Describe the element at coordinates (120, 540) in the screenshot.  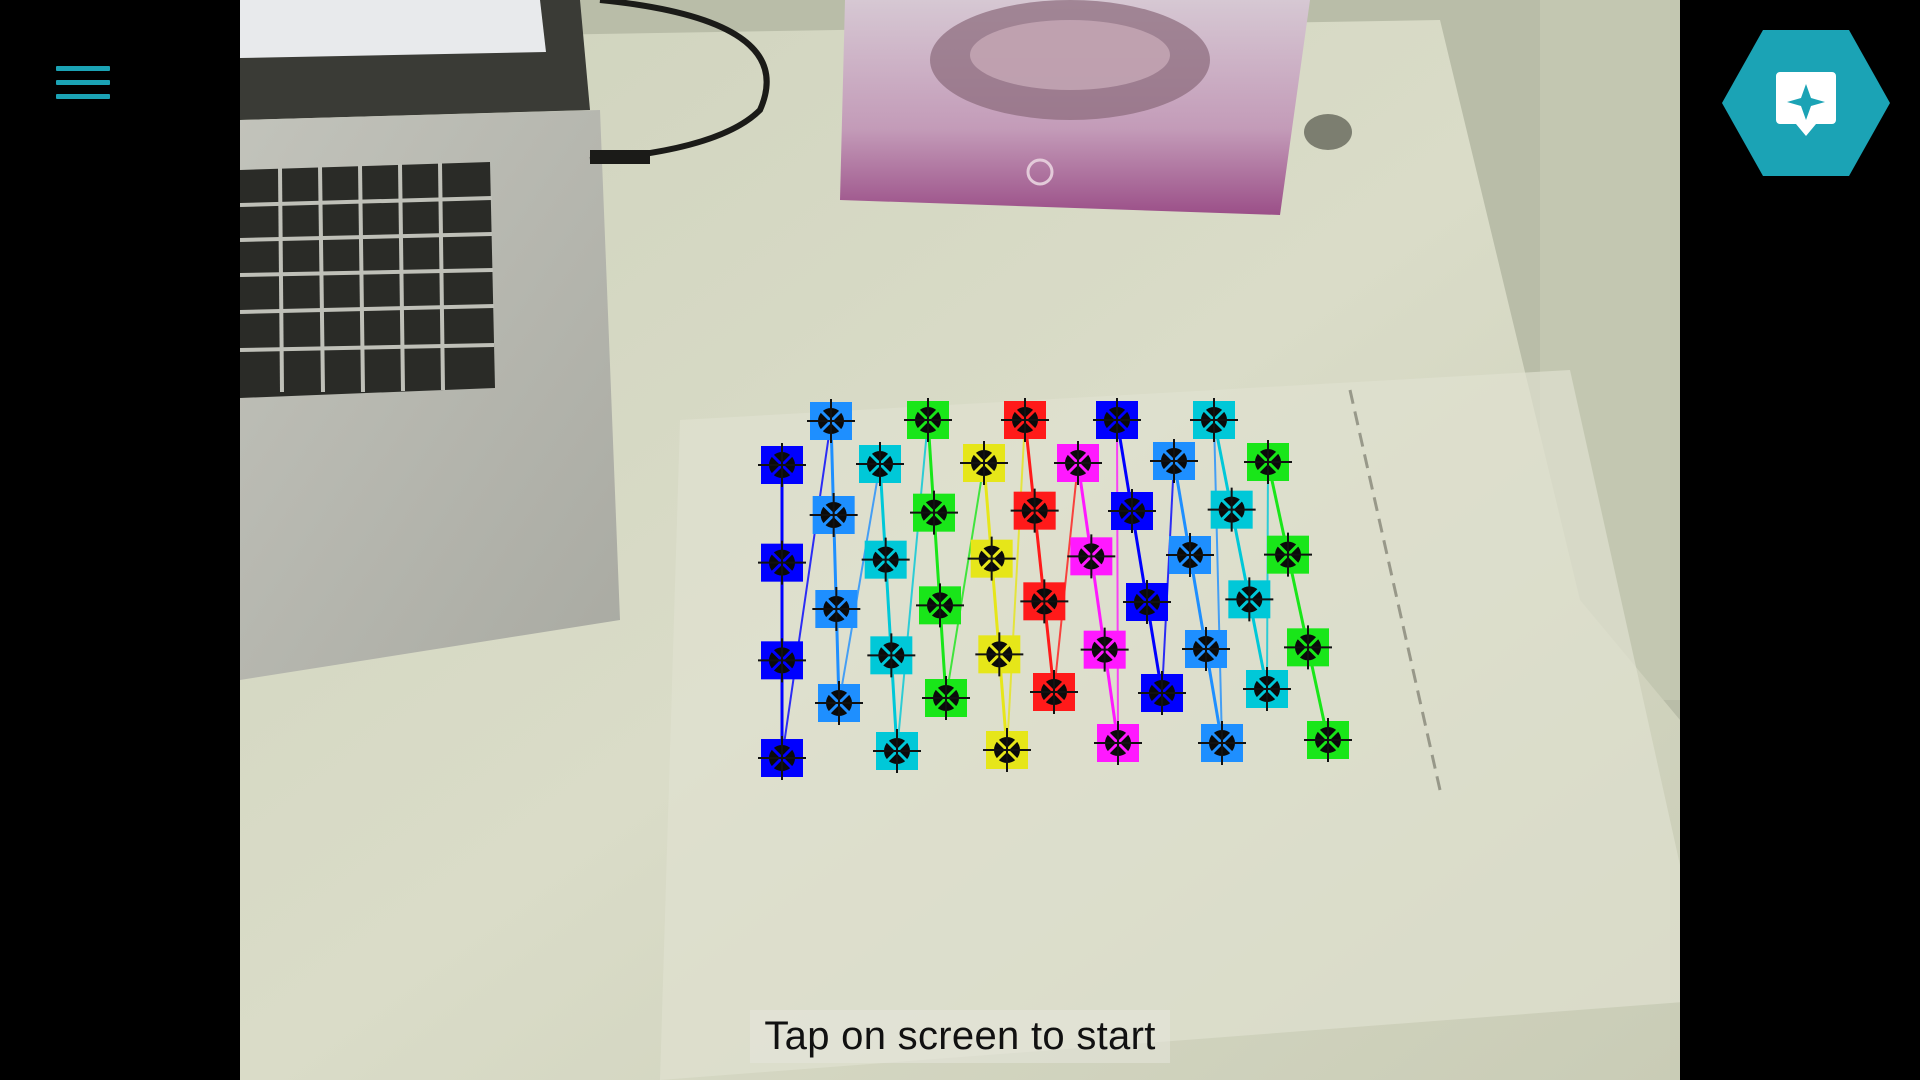
I see `left-sidebar` at that location.